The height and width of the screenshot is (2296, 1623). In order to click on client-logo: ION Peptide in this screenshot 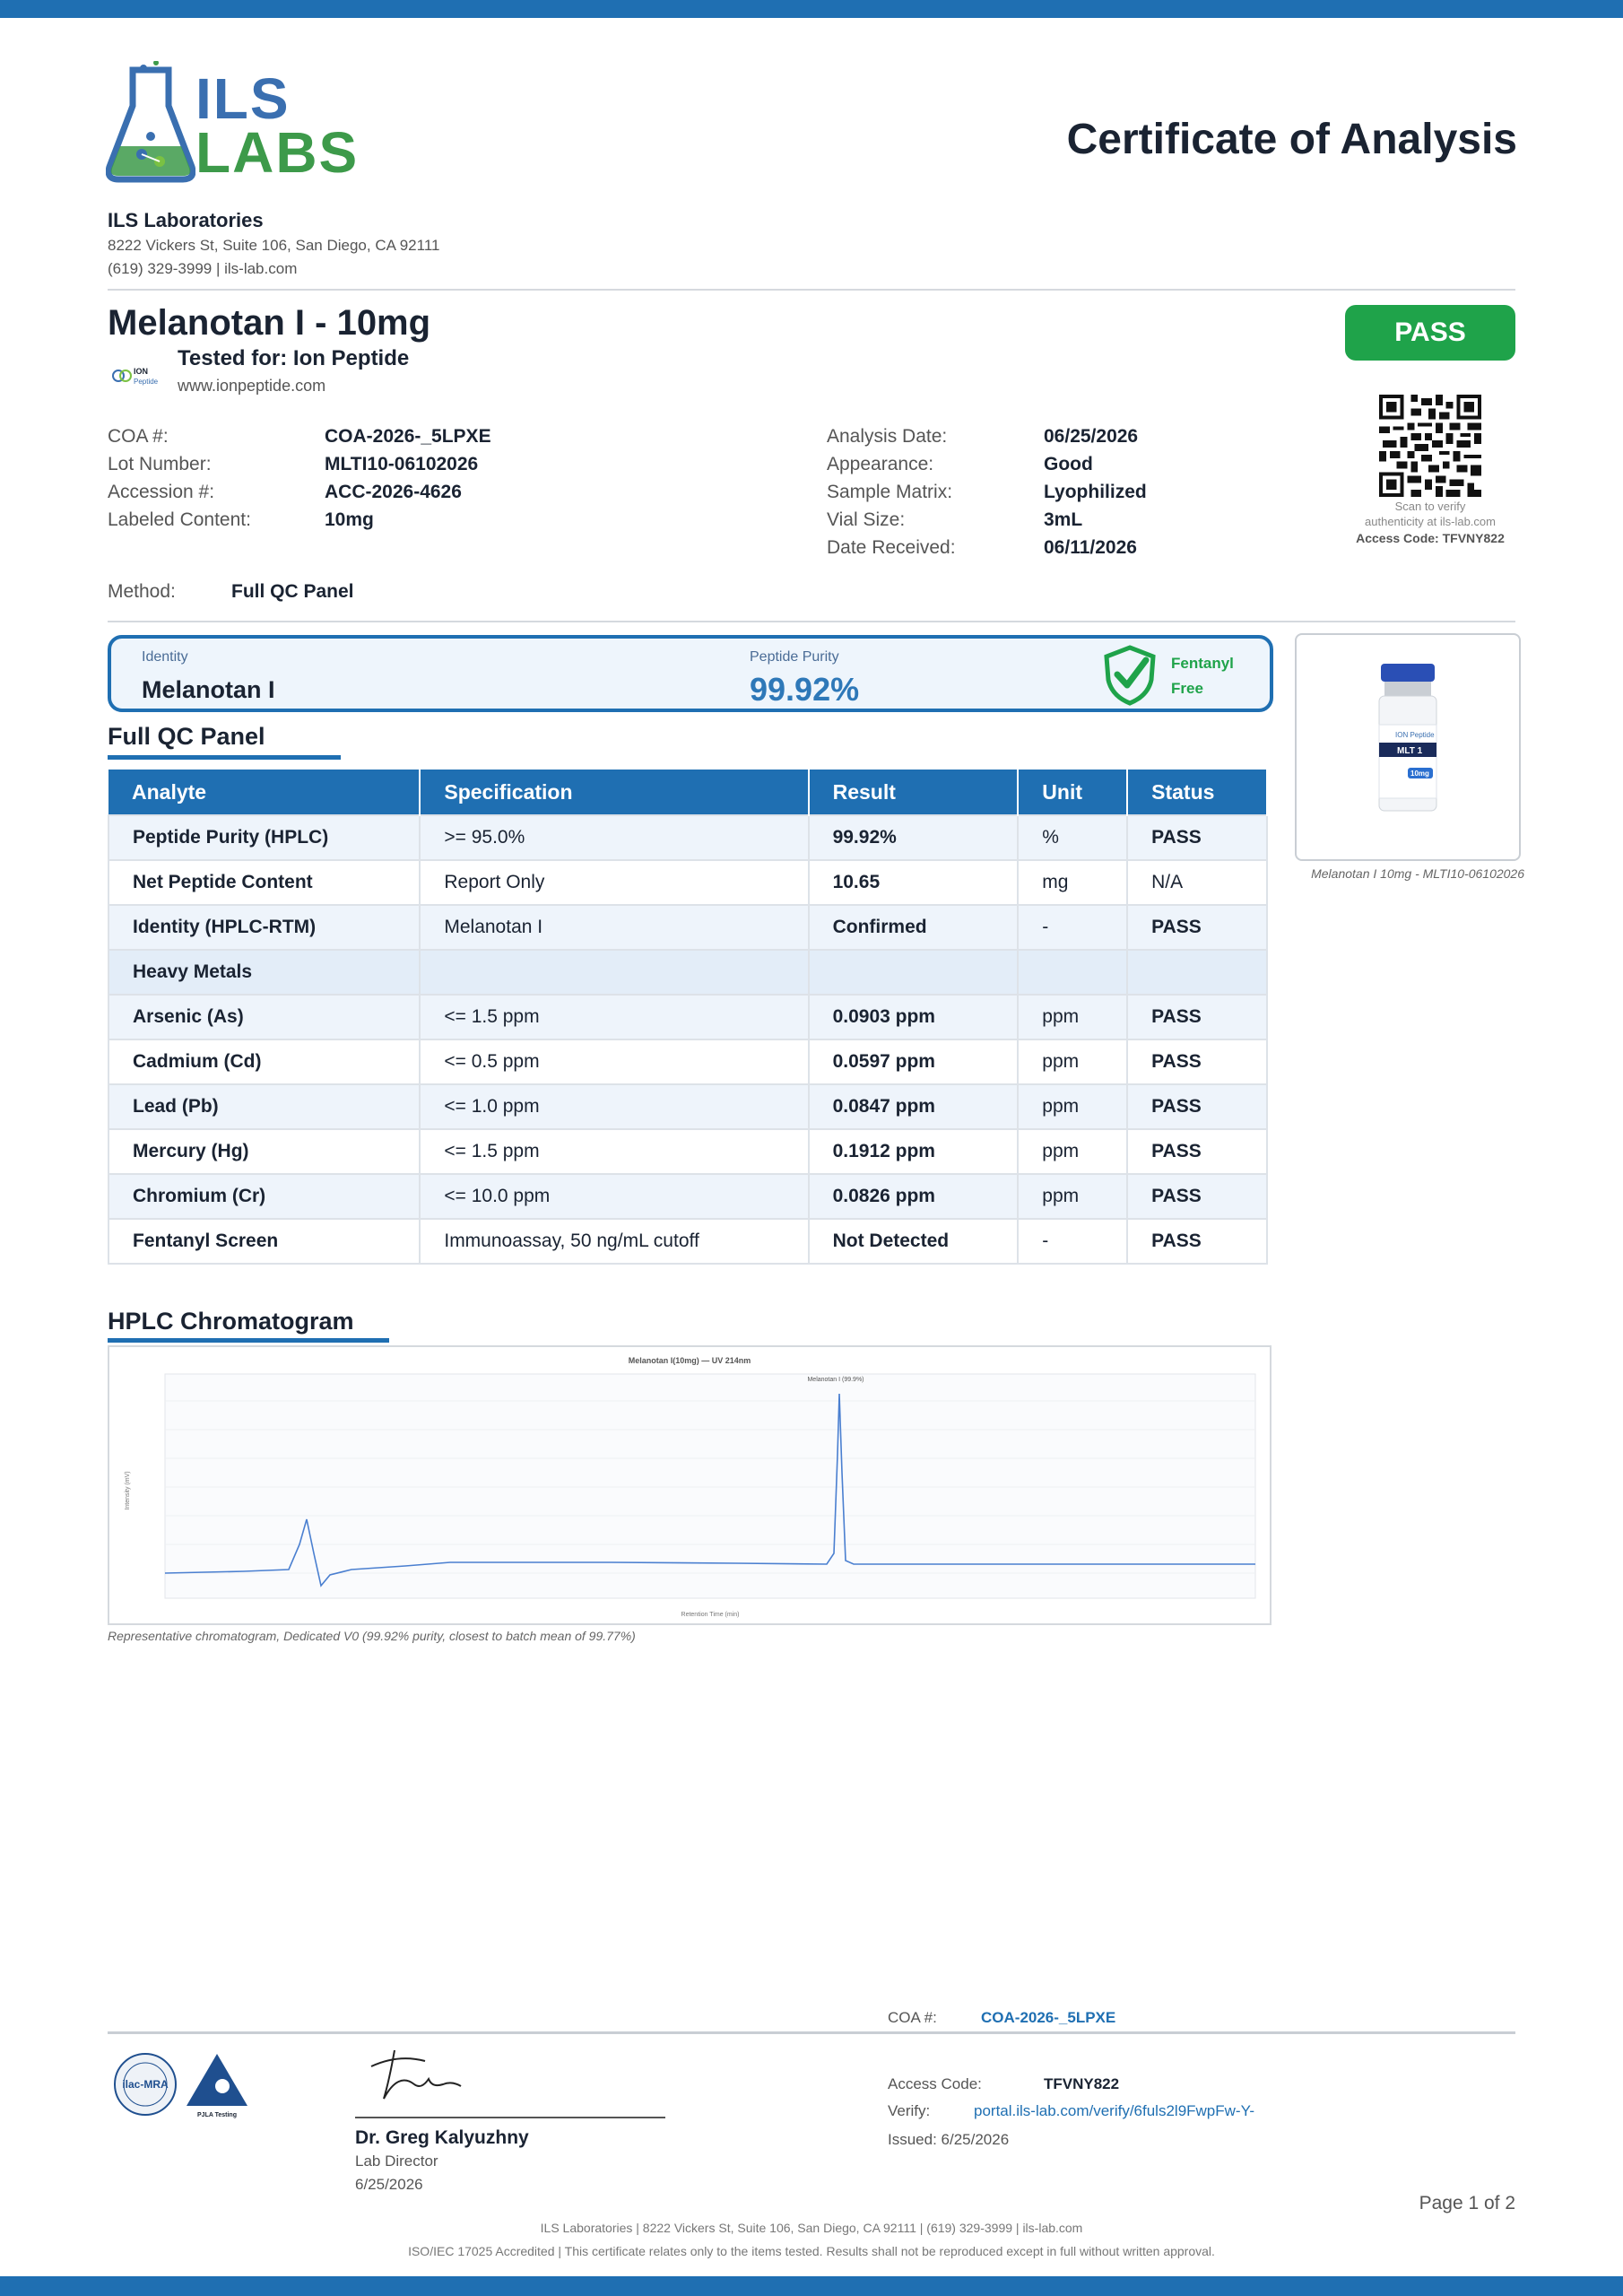, I will do `click(136, 375)`.